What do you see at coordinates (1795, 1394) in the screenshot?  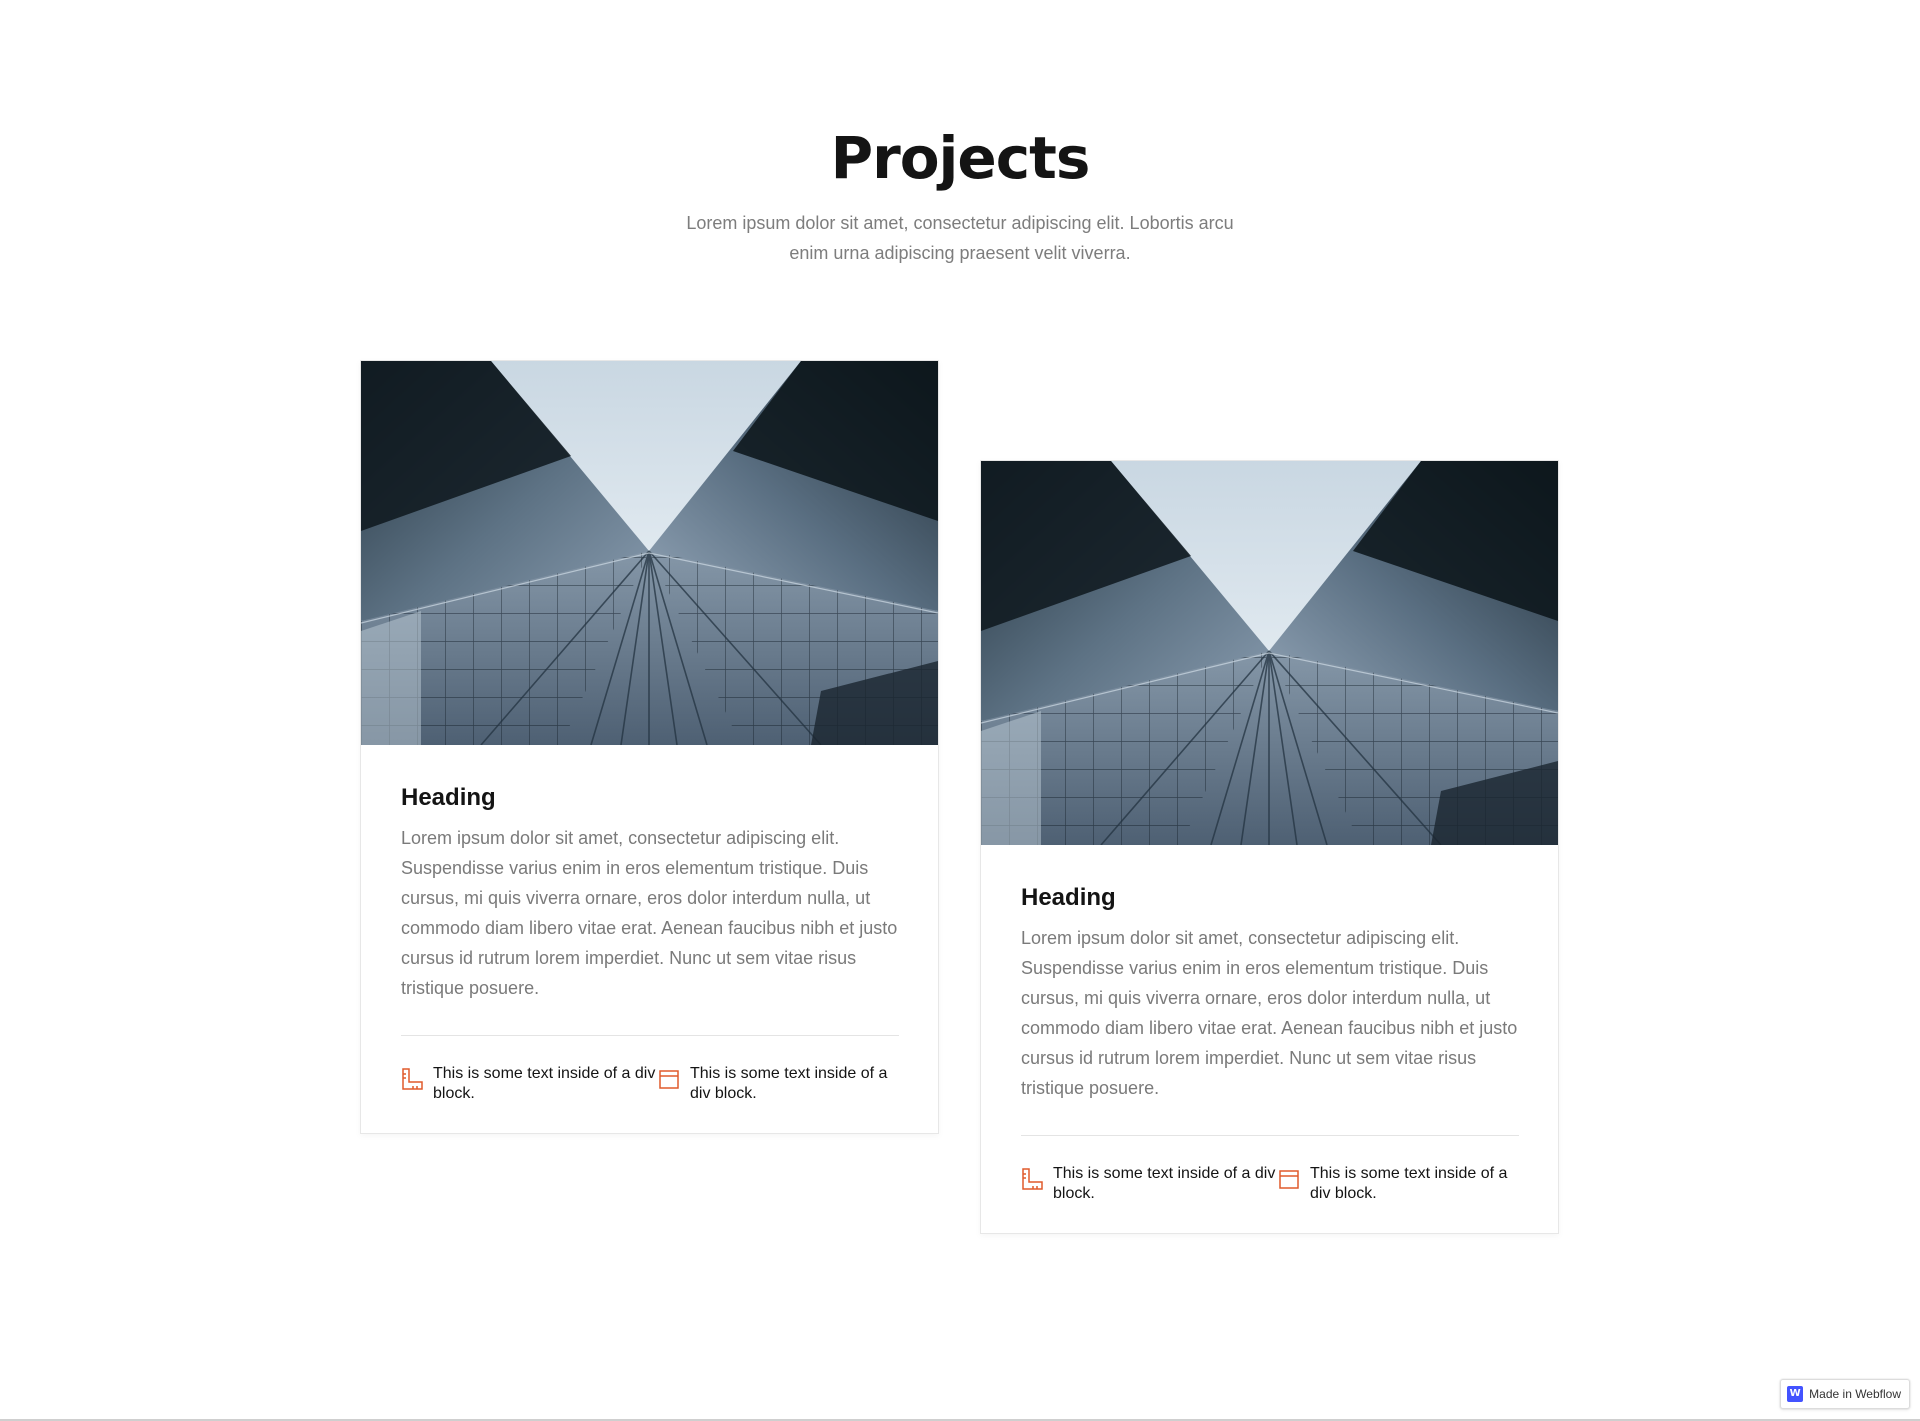 I see `webflow-logo-icon: W` at bounding box center [1795, 1394].